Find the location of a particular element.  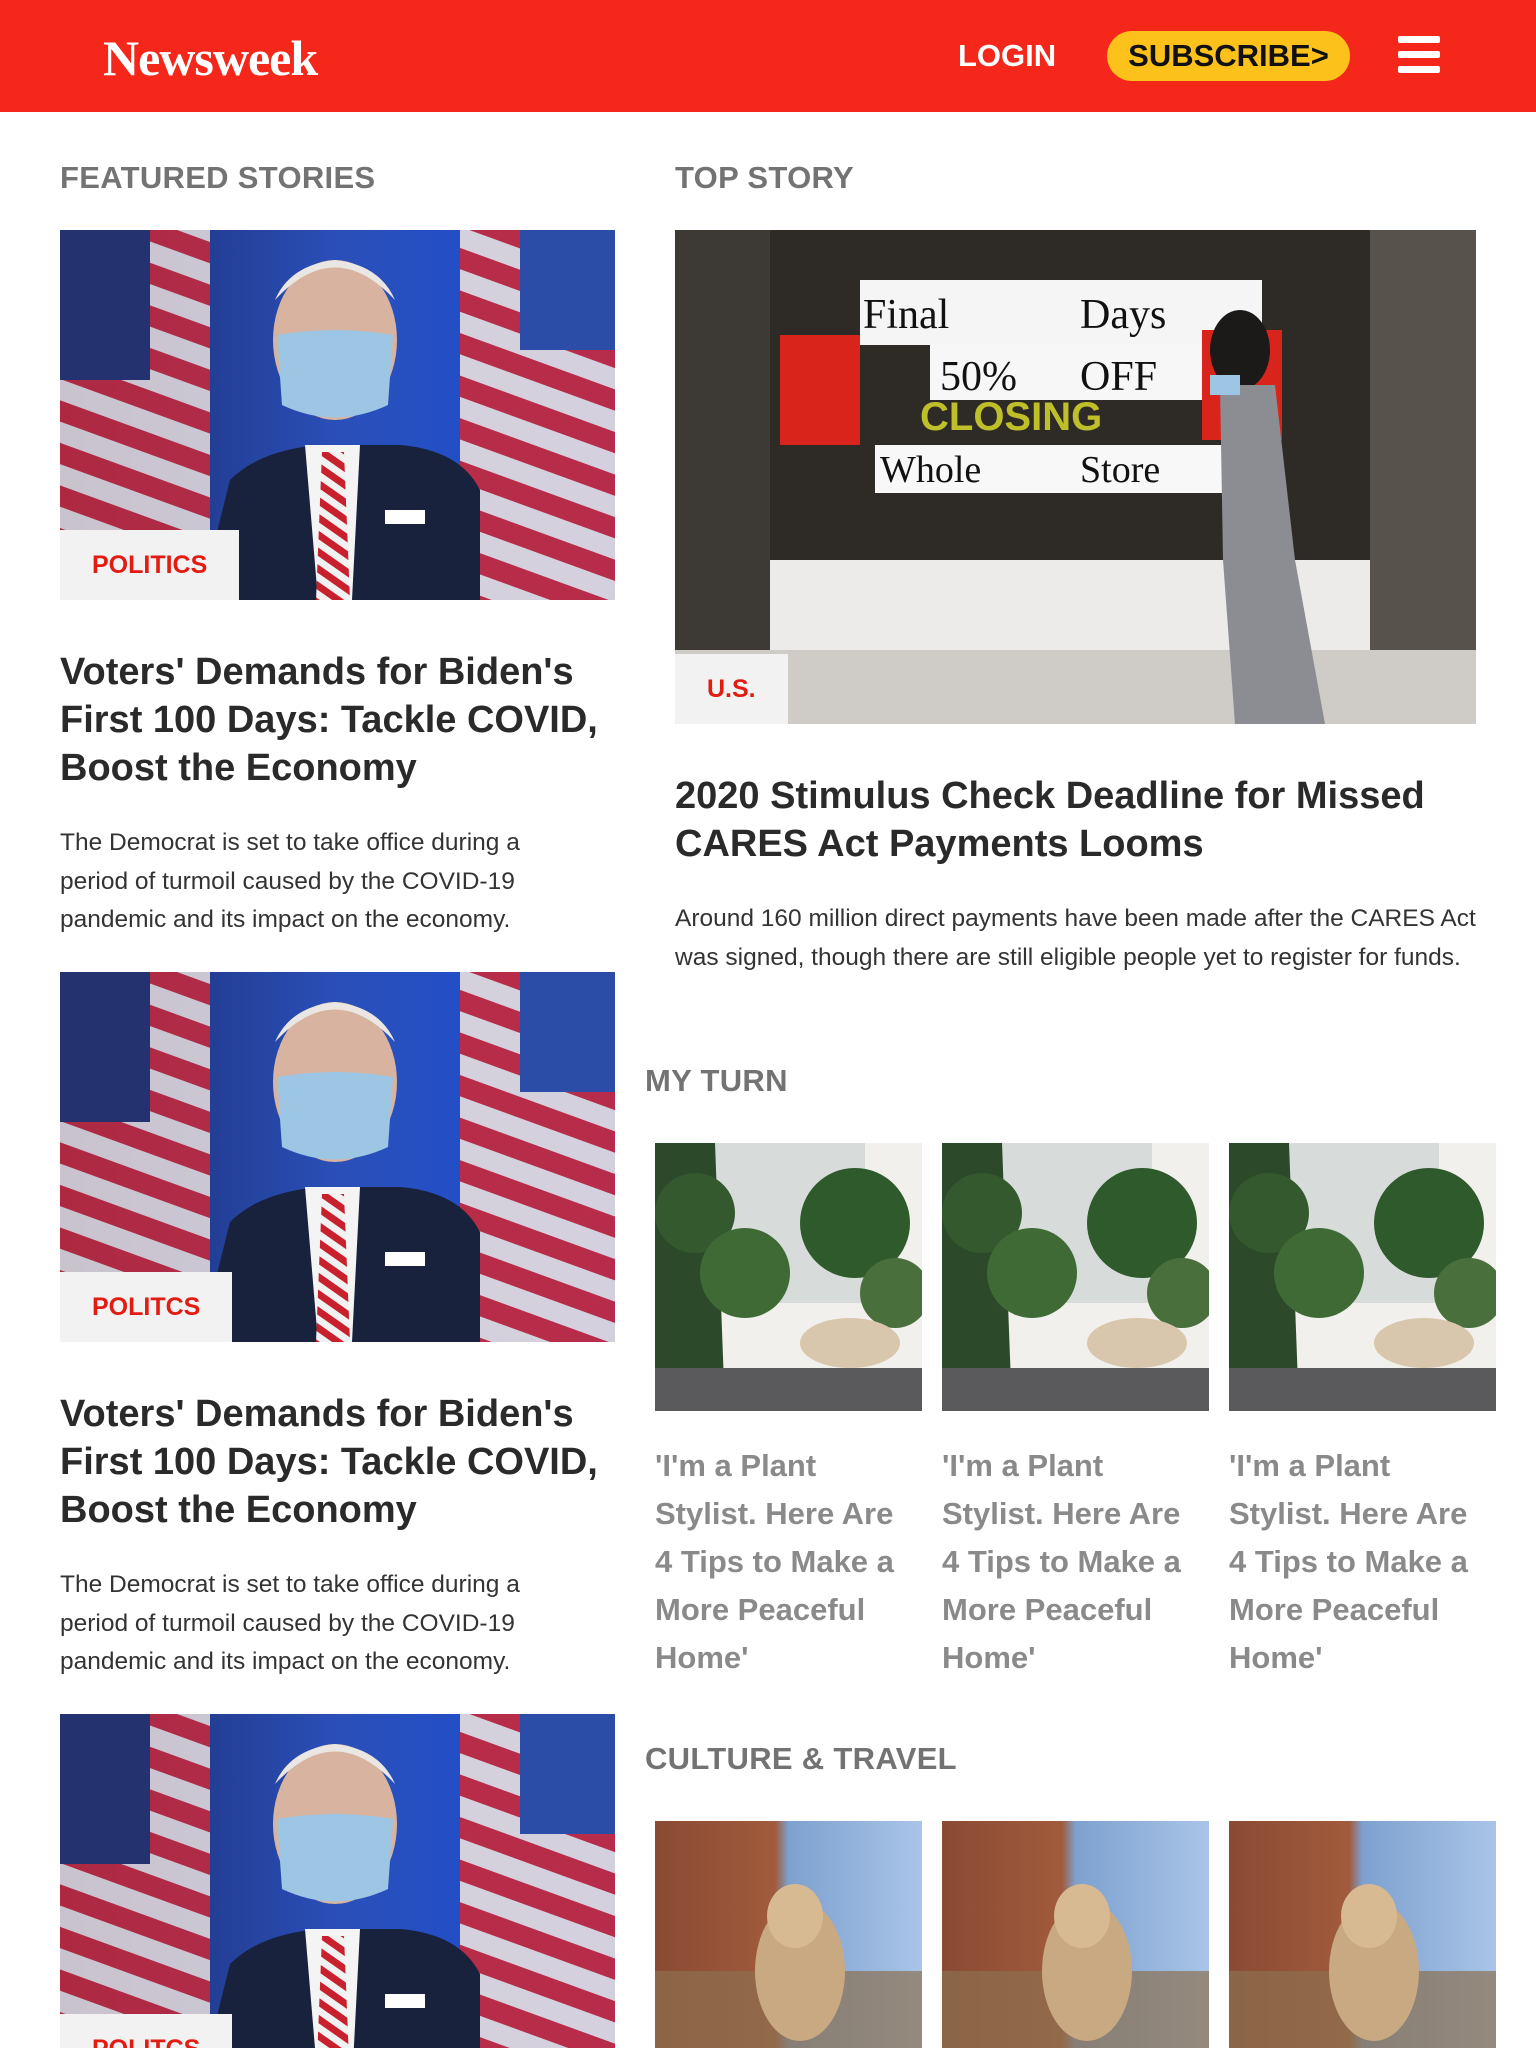

biden-photo is located at coordinates (337, 1881).